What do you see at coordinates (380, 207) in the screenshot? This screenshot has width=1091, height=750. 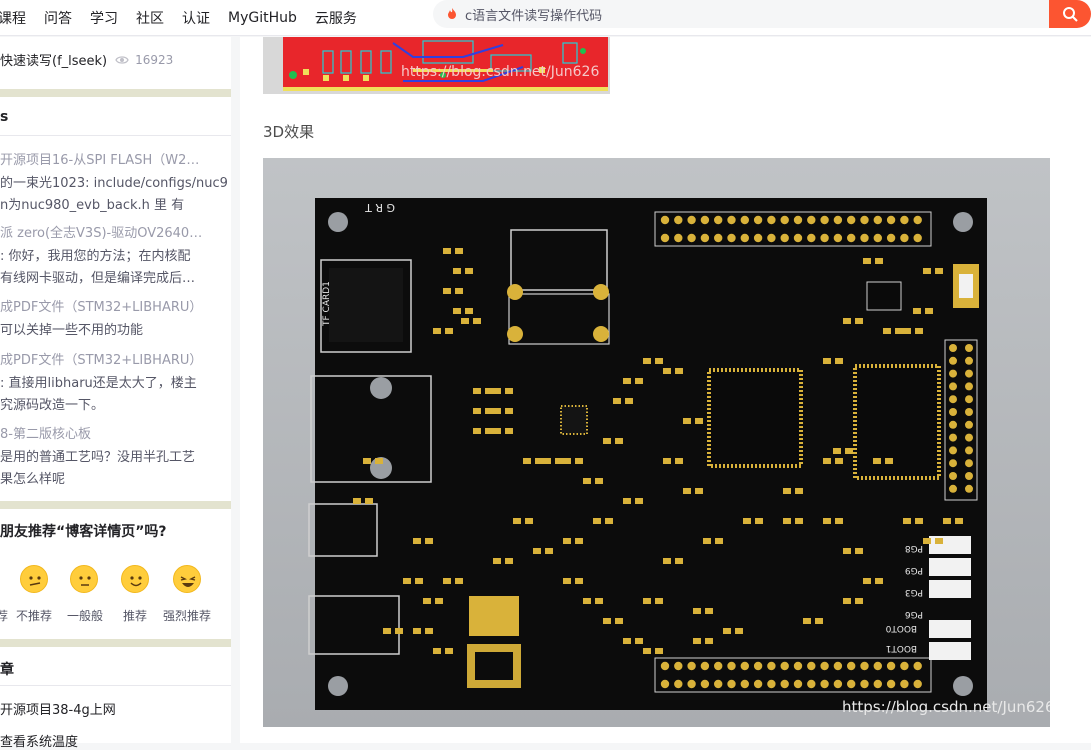 I see `header-label: G R T` at bounding box center [380, 207].